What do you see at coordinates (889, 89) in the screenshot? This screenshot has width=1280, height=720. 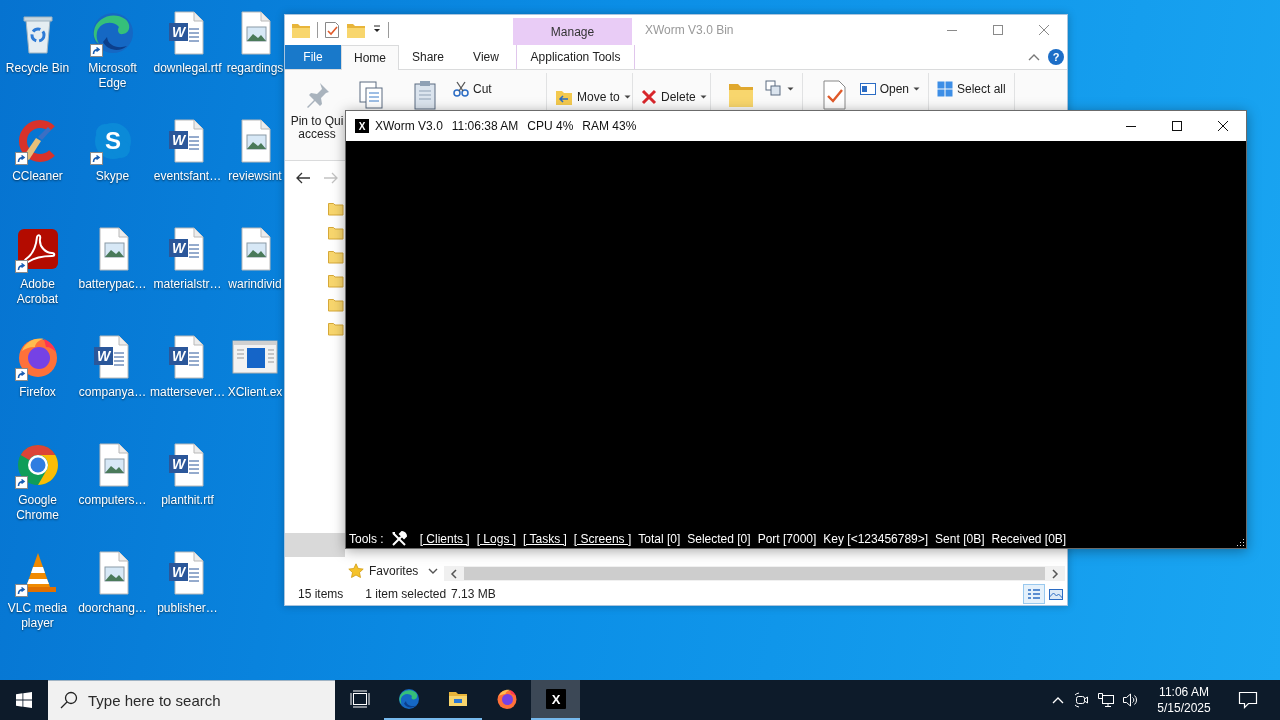 I see `ribbon-button: Open` at bounding box center [889, 89].